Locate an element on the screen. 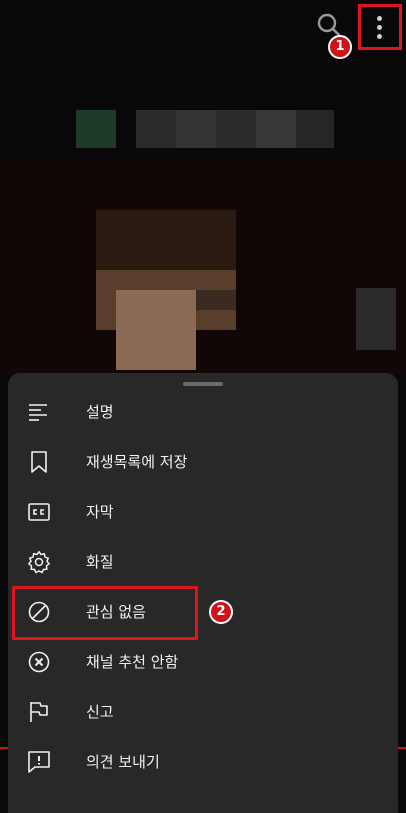 The image size is (406, 813). closed-captions-icon is located at coordinates (39, 512).